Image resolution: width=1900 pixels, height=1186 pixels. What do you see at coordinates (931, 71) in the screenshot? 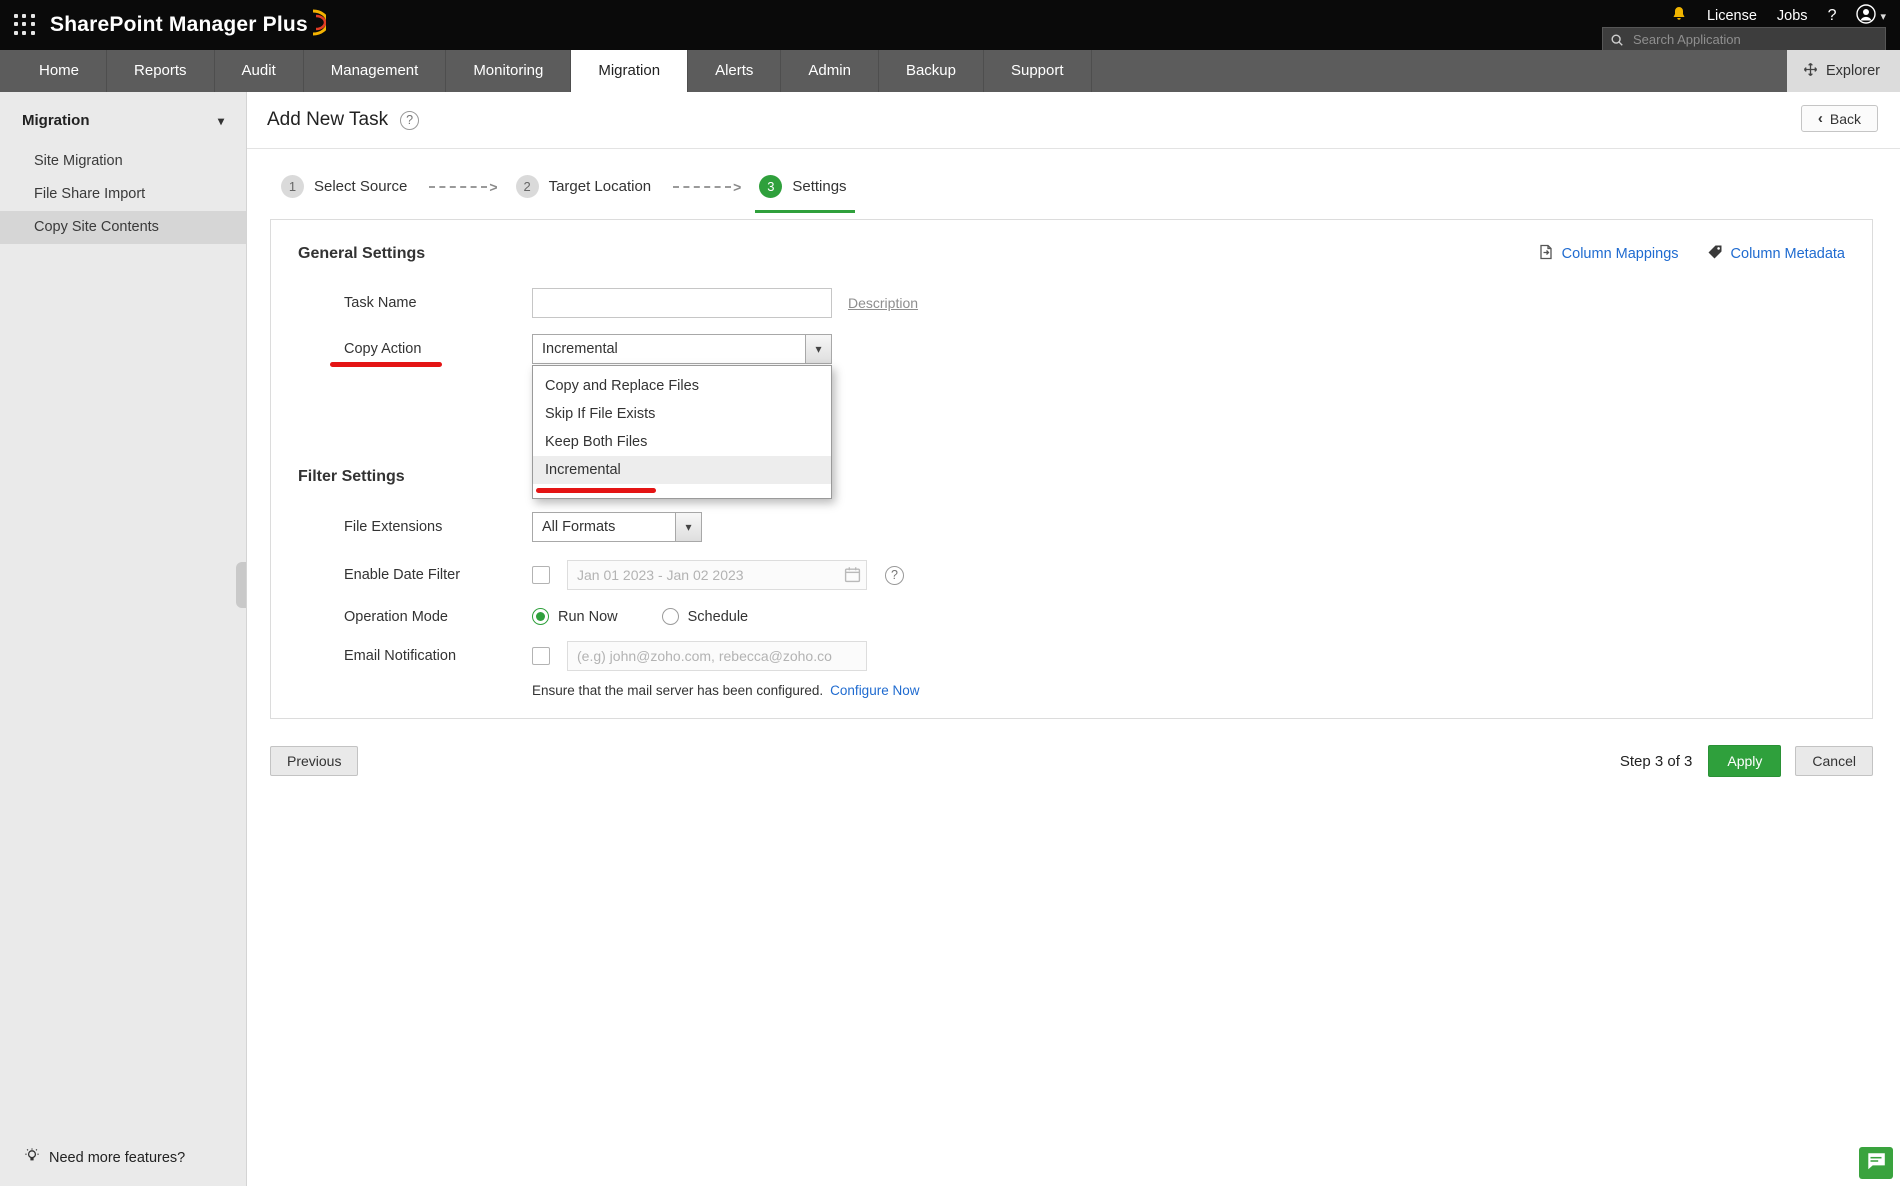
I see `nav-tab-backup: Backup` at bounding box center [931, 71].